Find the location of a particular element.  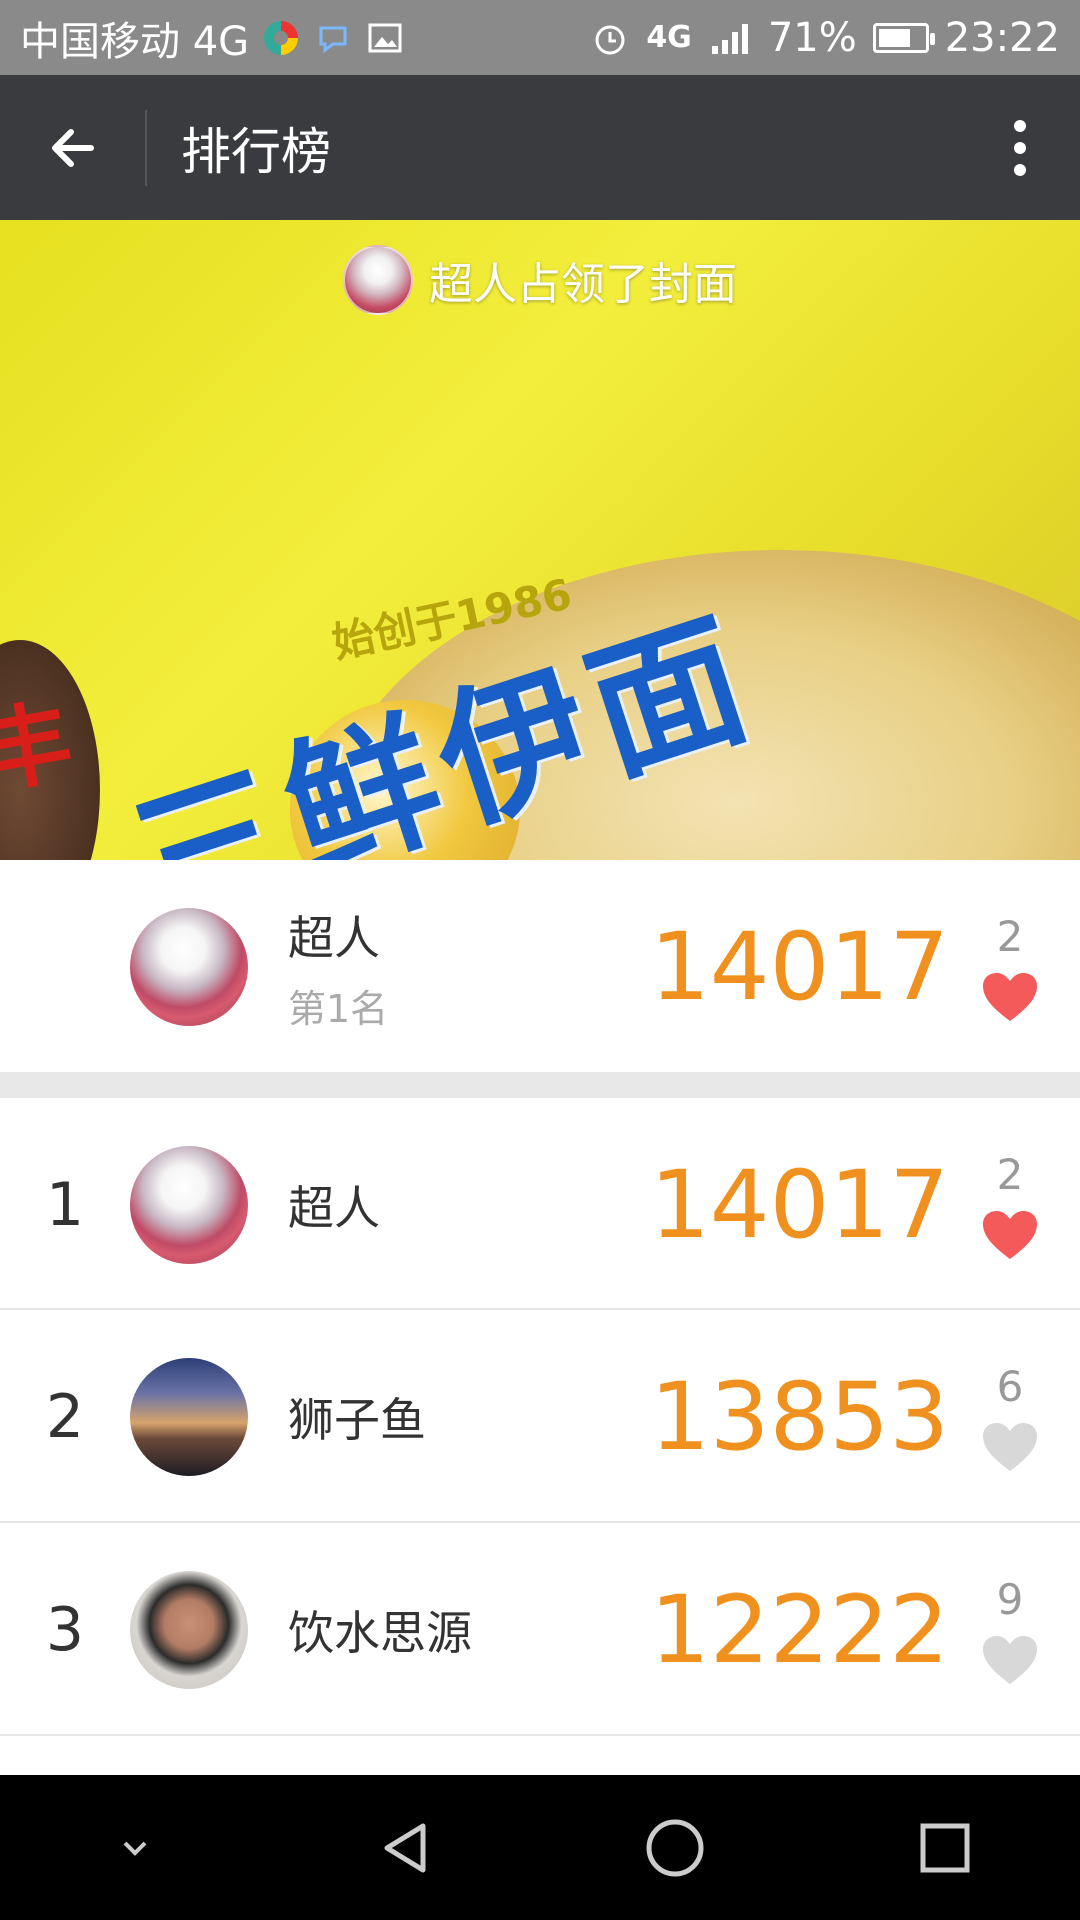

cover-caption: 超人占领了封面 is located at coordinates (540, 280).